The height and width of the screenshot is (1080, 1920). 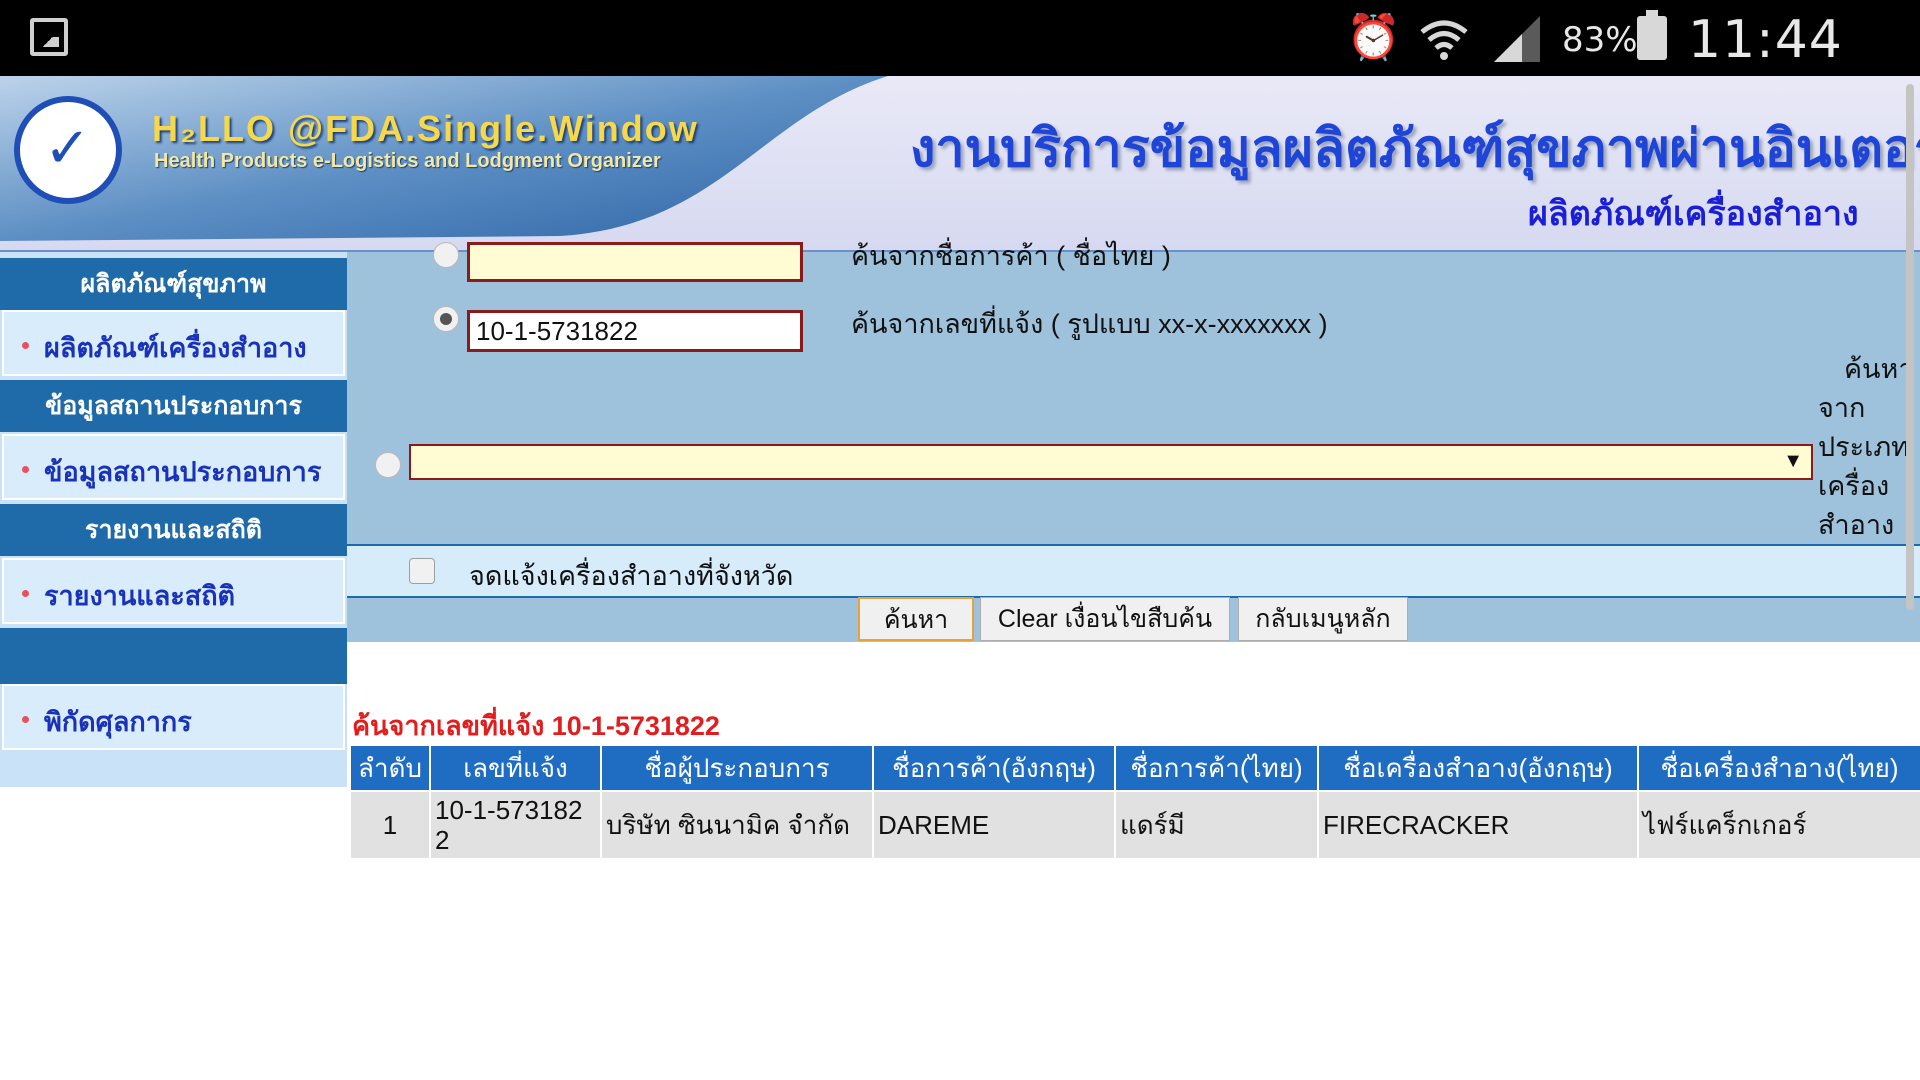 I want to click on sidebar-item-reports: รายงานและสถิติ, so click(x=173, y=591).